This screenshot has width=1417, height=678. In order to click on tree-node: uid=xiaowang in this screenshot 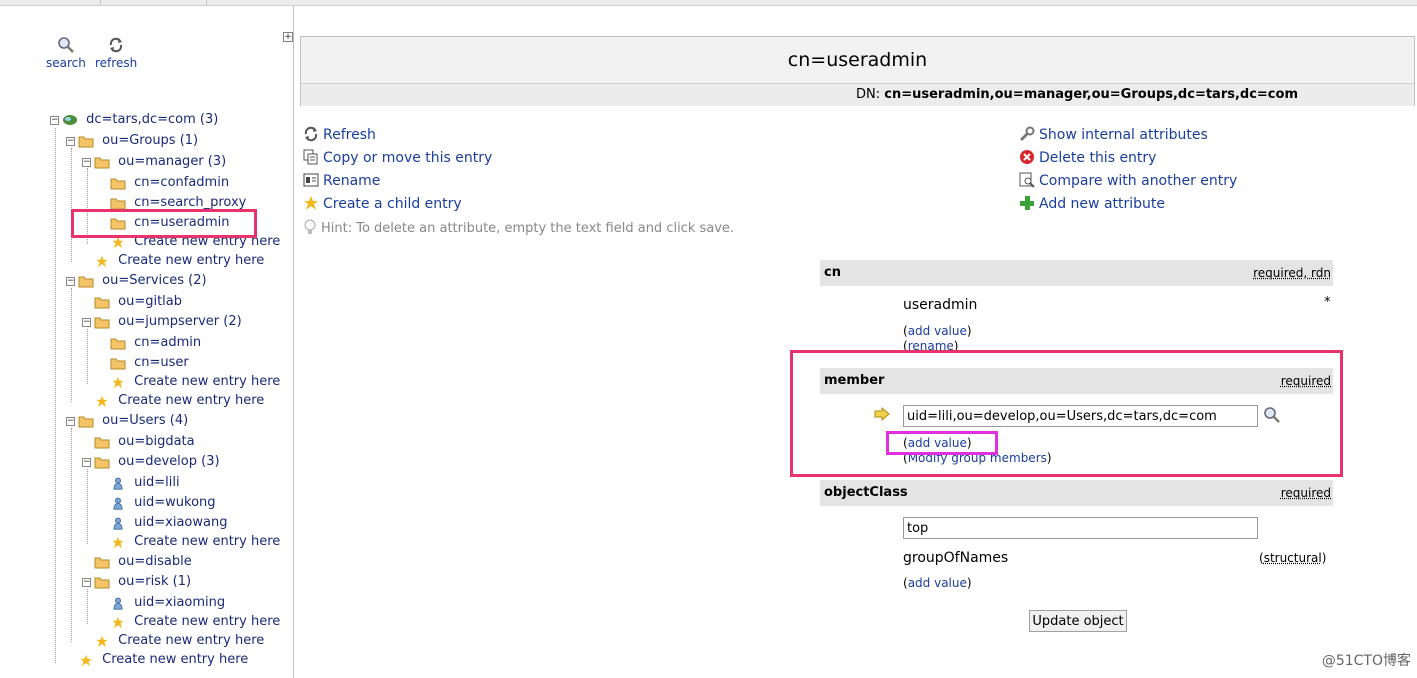, I will do `click(168, 524)`.